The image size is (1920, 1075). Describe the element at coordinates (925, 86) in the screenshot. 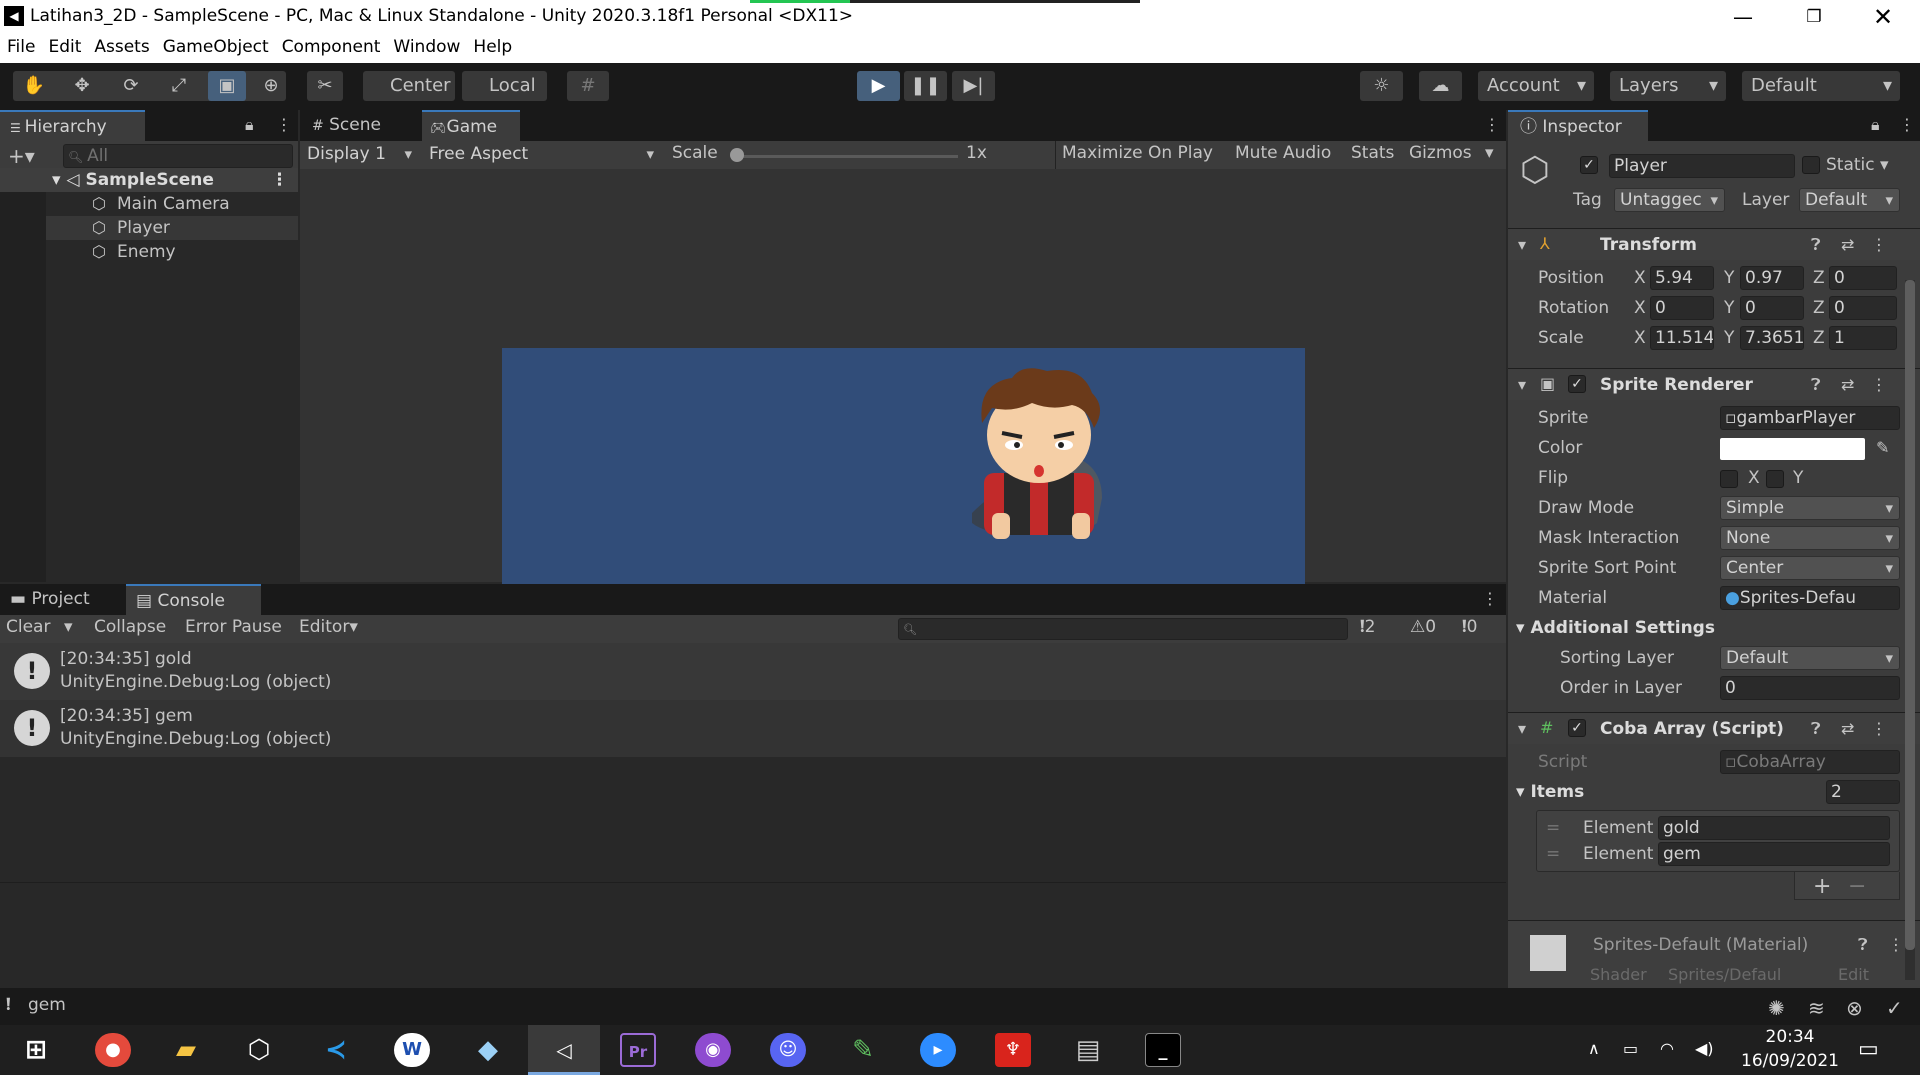

I see `pause-button: ❚❚` at that location.